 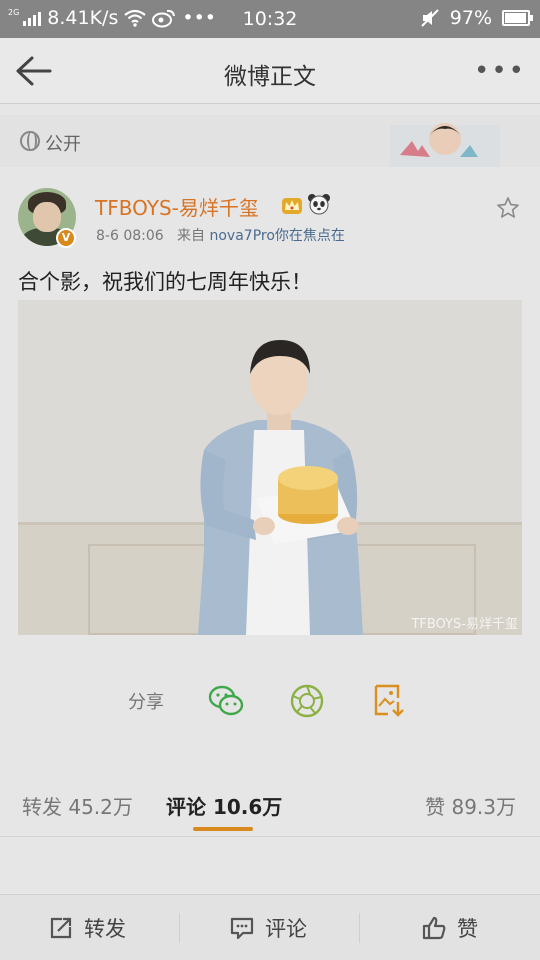 What do you see at coordinates (319, 204) in the screenshot?
I see `panda-icon` at bounding box center [319, 204].